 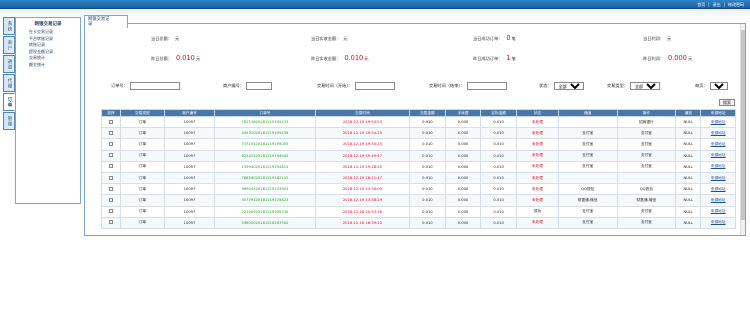 What do you see at coordinates (727, 102) in the screenshot?
I see `search-button: 搜索` at bounding box center [727, 102].